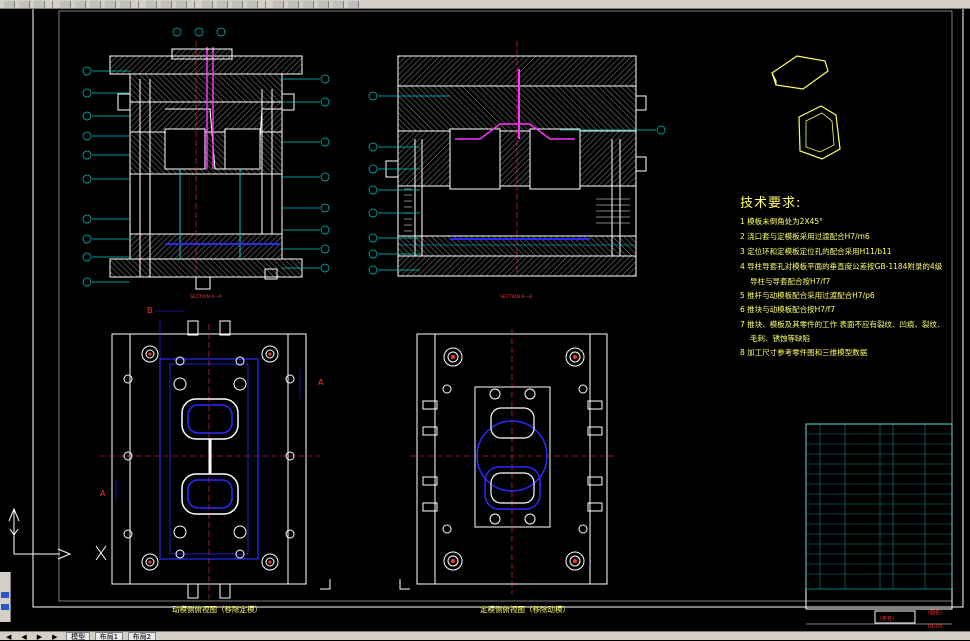 The width and height of the screenshot is (970, 641). I want to click on section-aa-label: SECTION A—A, so click(206, 297).